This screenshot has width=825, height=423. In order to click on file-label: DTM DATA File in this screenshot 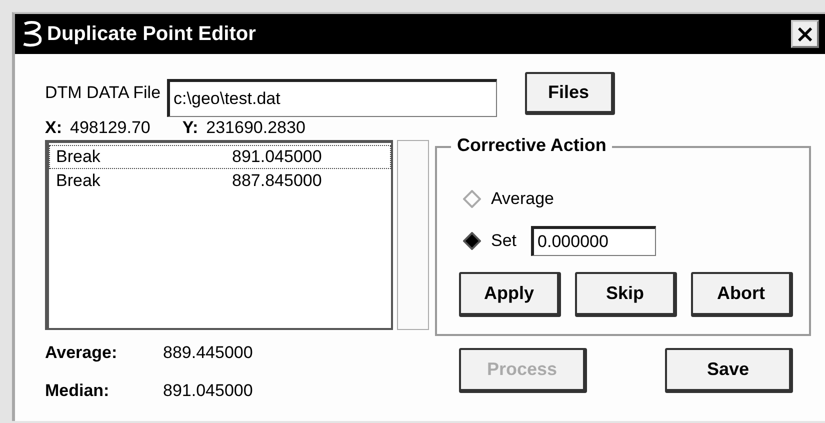, I will do `click(103, 93)`.